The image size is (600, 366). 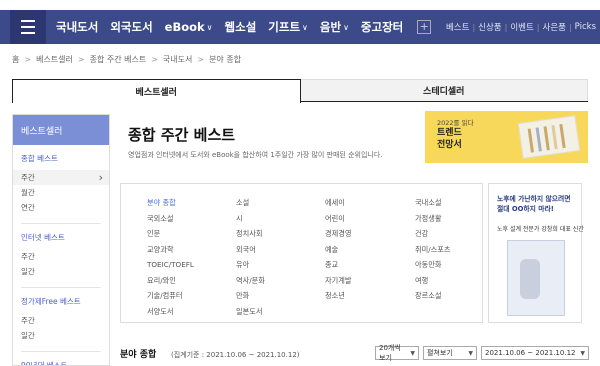 What do you see at coordinates (280, 237) in the screenshot?
I see `category-link: 정치사회` at bounding box center [280, 237].